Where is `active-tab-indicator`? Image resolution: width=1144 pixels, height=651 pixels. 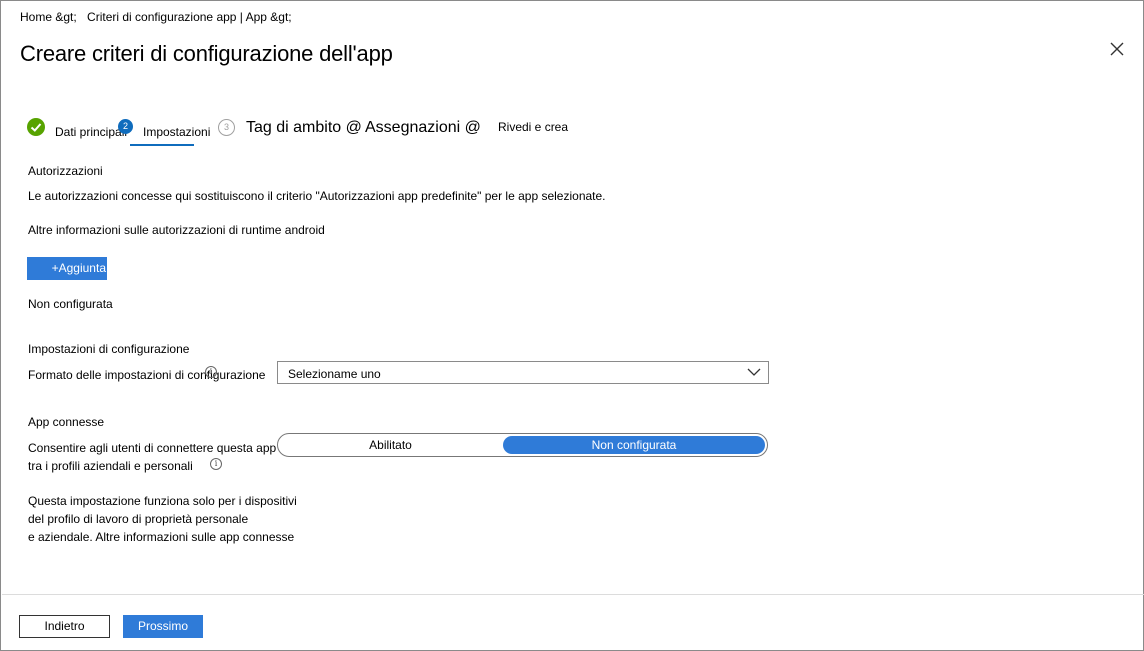 active-tab-indicator is located at coordinates (162, 145).